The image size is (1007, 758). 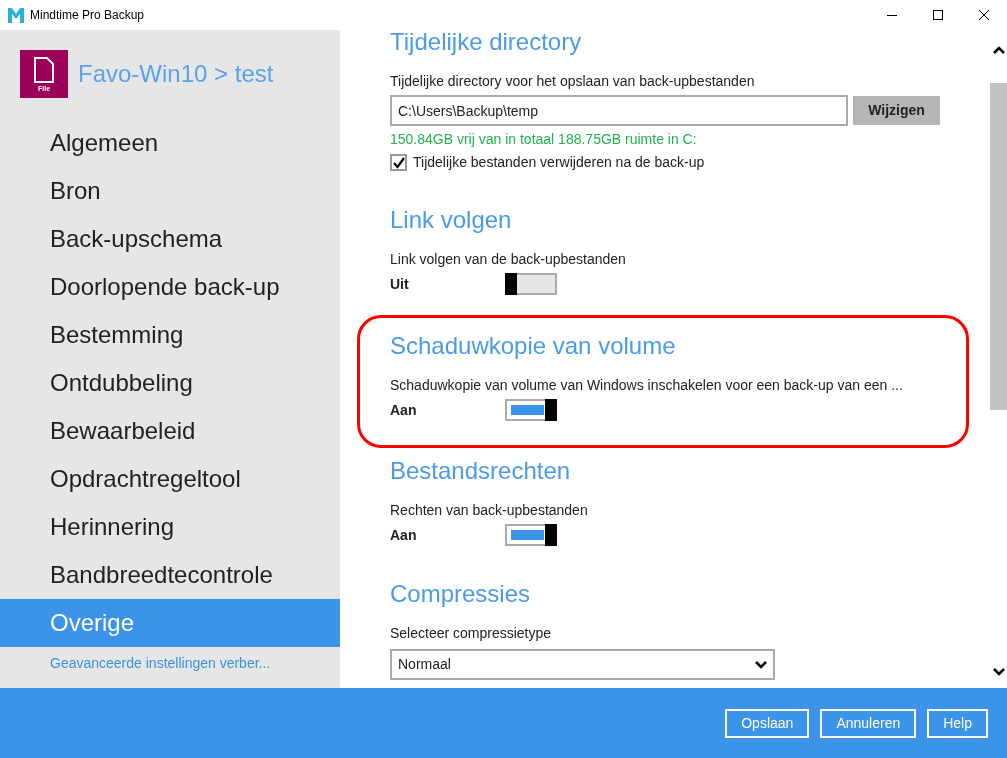 What do you see at coordinates (573, 81) in the screenshot?
I see `setting-label: Tijdelijke directory voor het opslaan van back-upbestanden` at bounding box center [573, 81].